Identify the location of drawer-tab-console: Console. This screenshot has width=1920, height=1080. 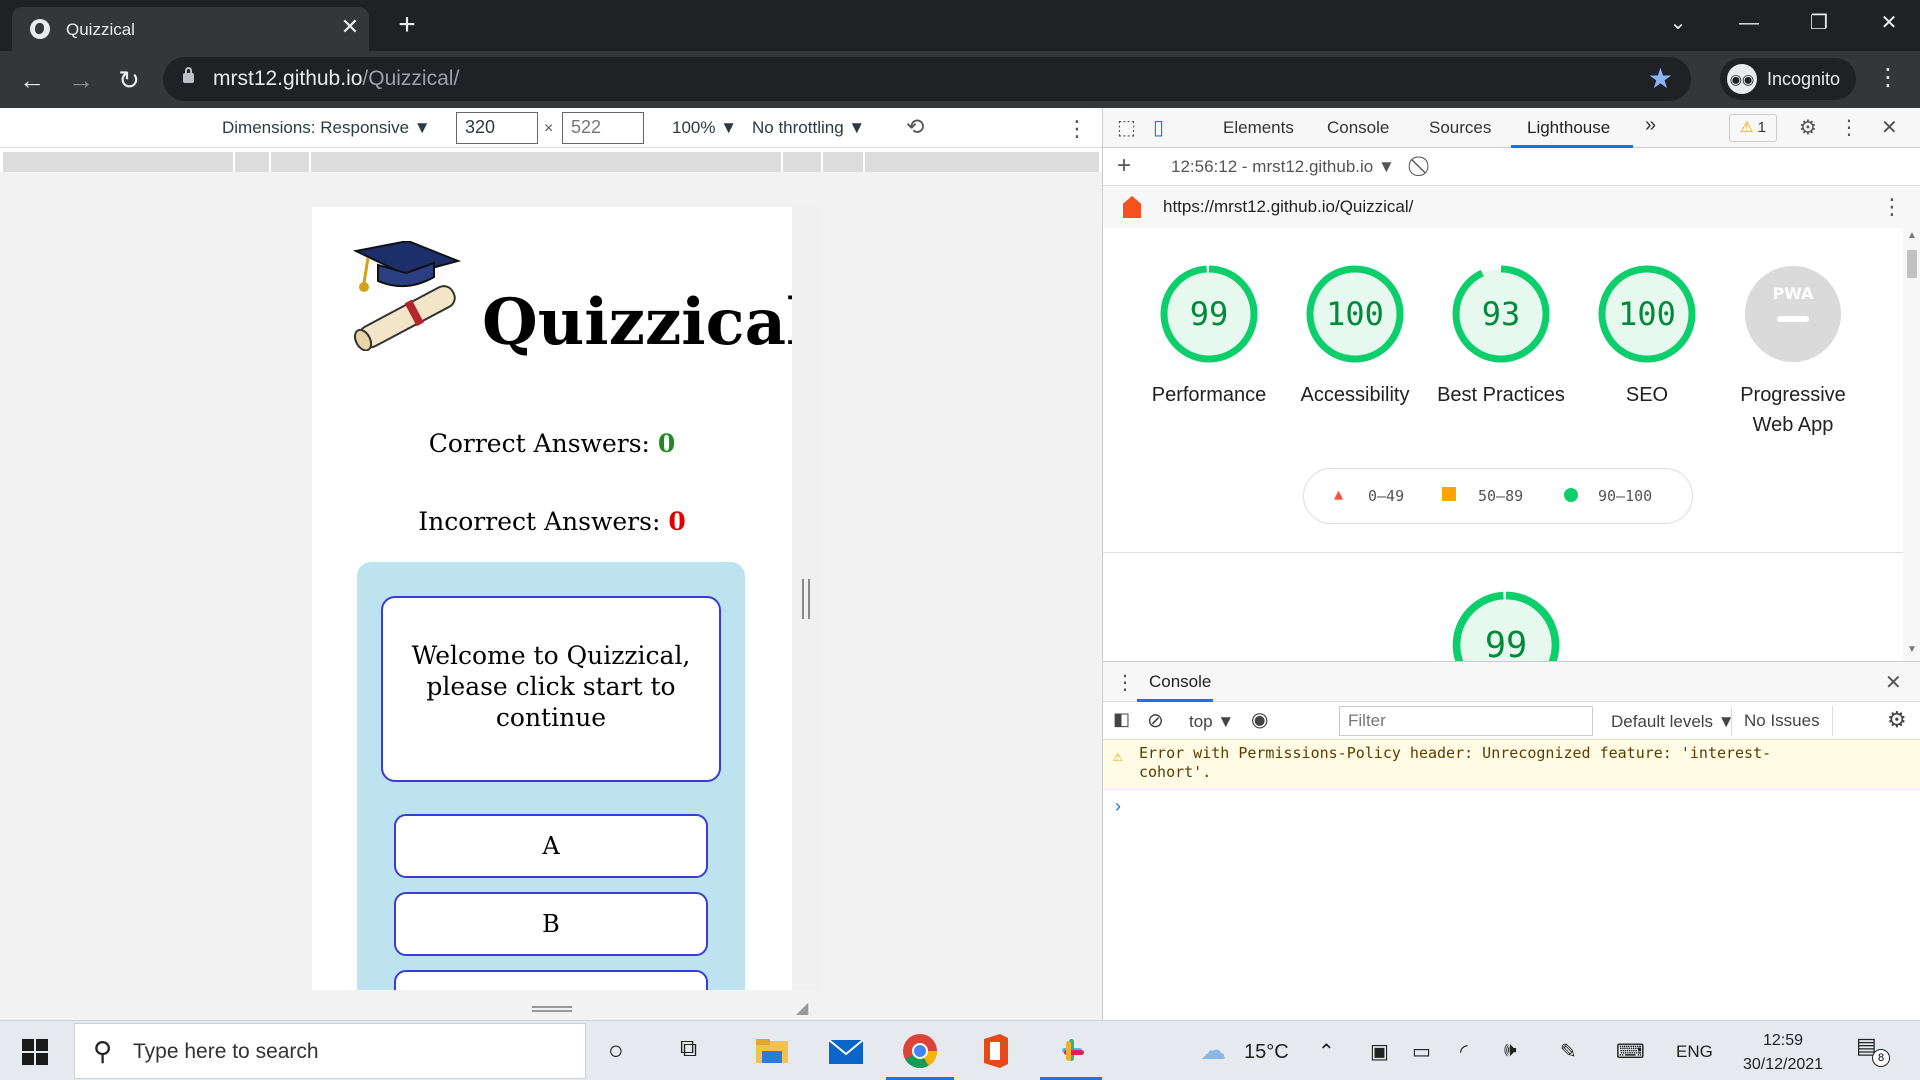
(1180, 682).